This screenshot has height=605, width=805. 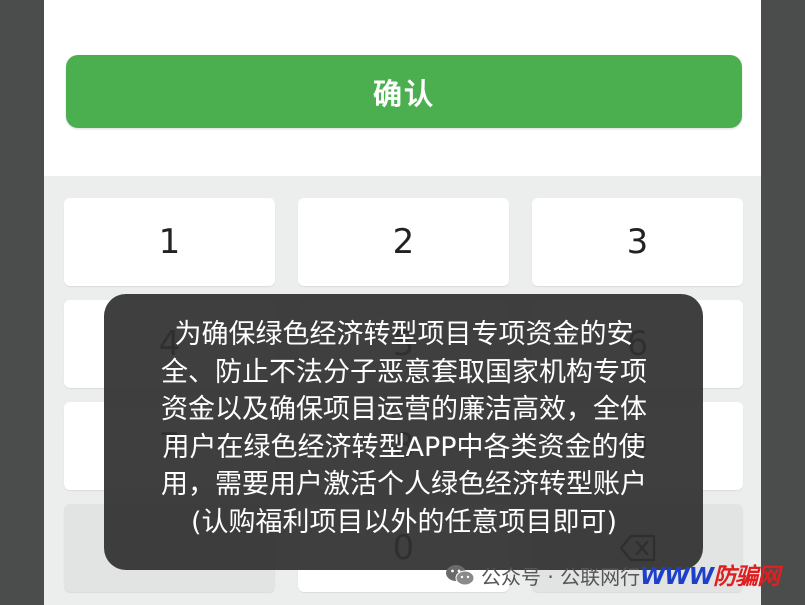 I want to click on toast-line: 用，需要用户激活个人绿色经济转型账户, so click(x=404, y=484).